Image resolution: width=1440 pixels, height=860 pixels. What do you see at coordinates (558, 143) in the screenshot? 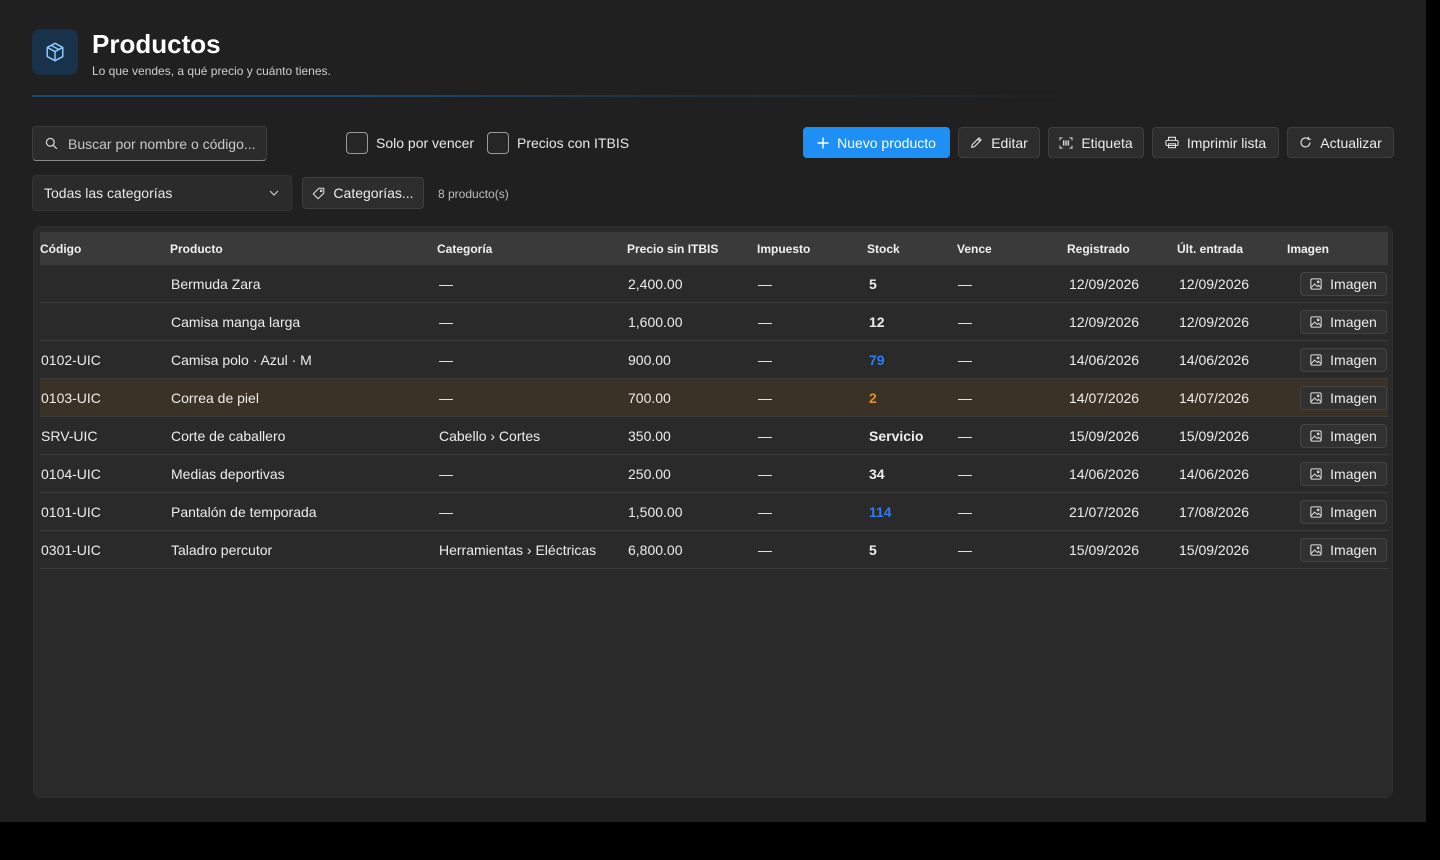
I see `prices-with-itbis-checkbox: Precios con ITBIS` at bounding box center [558, 143].